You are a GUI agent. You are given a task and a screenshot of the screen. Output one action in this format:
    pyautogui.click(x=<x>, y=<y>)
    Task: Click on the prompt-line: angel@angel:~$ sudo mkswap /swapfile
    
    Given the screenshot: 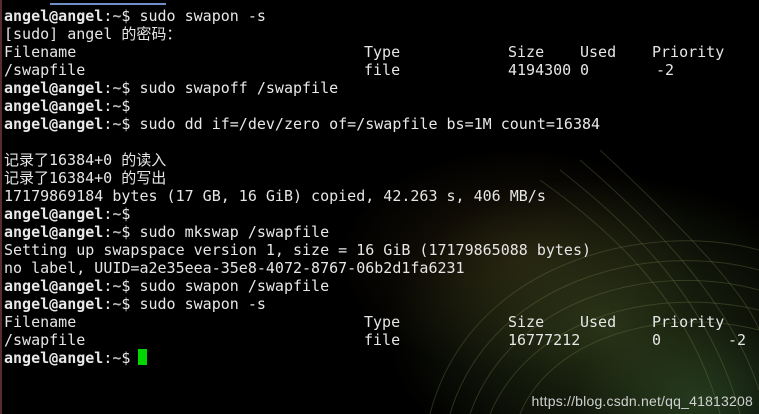 What is the action you would take?
    pyautogui.click(x=380, y=232)
    